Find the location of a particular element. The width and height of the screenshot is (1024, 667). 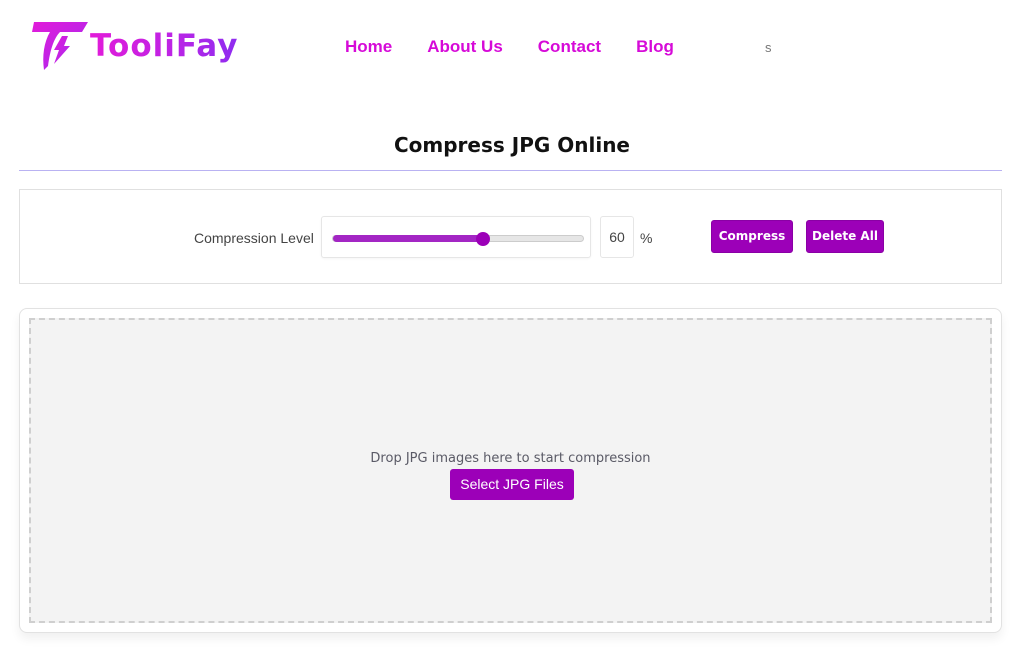

page-title: Compress JPG Online is located at coordinates (511, 145).